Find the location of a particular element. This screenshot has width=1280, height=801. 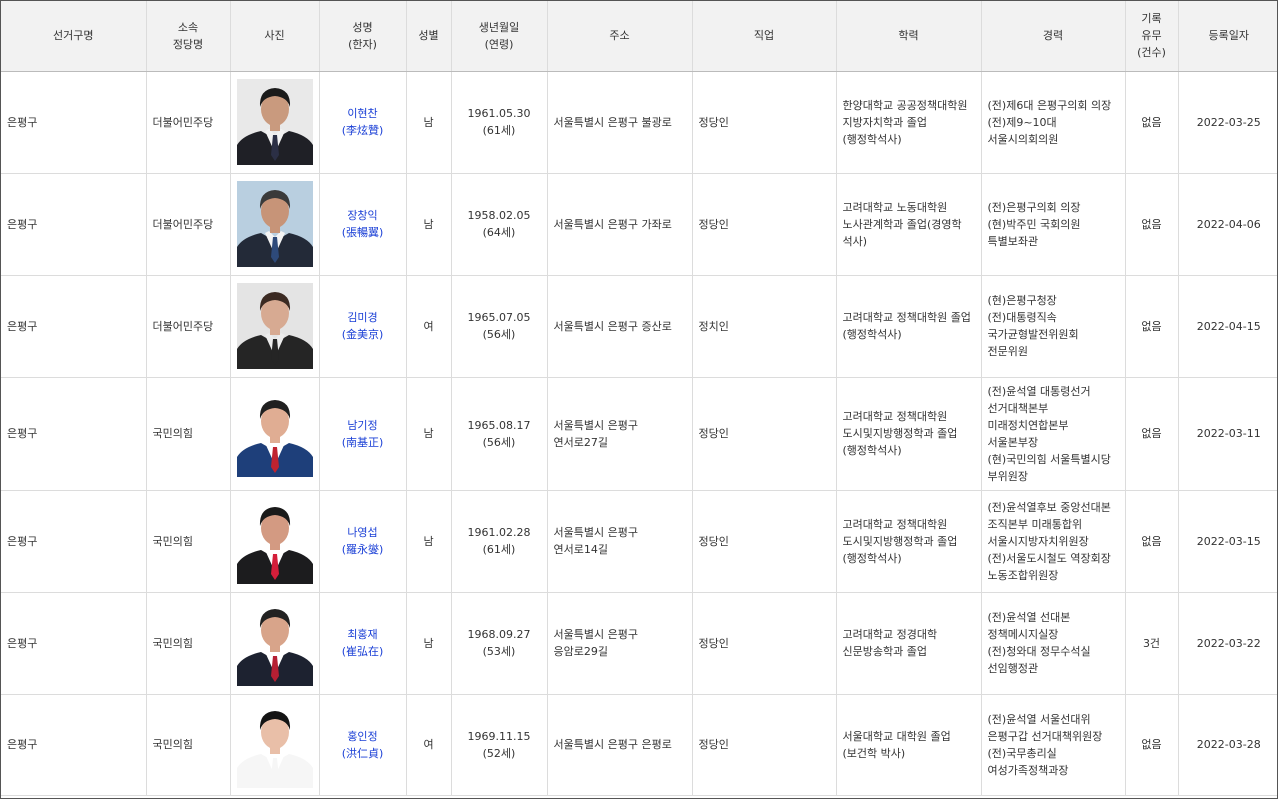

party-text: 더불어민주당 is located at coordinates (183, 326).